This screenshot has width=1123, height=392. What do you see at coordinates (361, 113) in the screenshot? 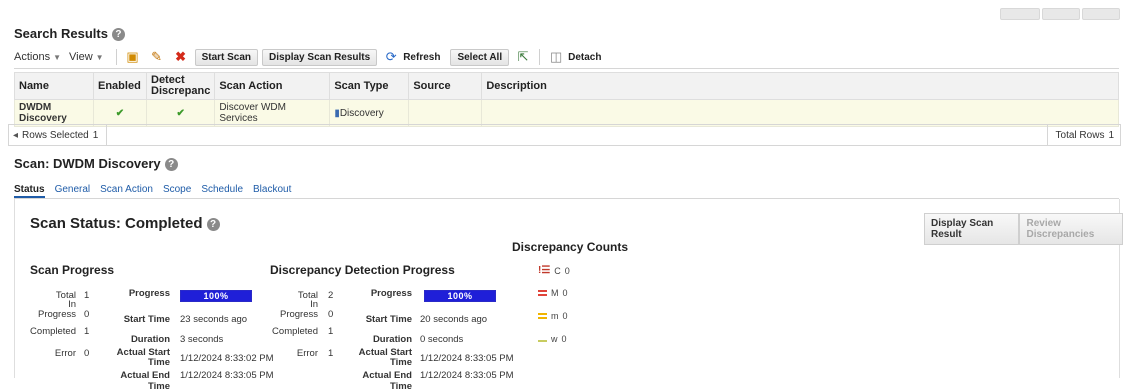
I see `cell-scan-type-text: Discovery` at bounding box center [361, 113].